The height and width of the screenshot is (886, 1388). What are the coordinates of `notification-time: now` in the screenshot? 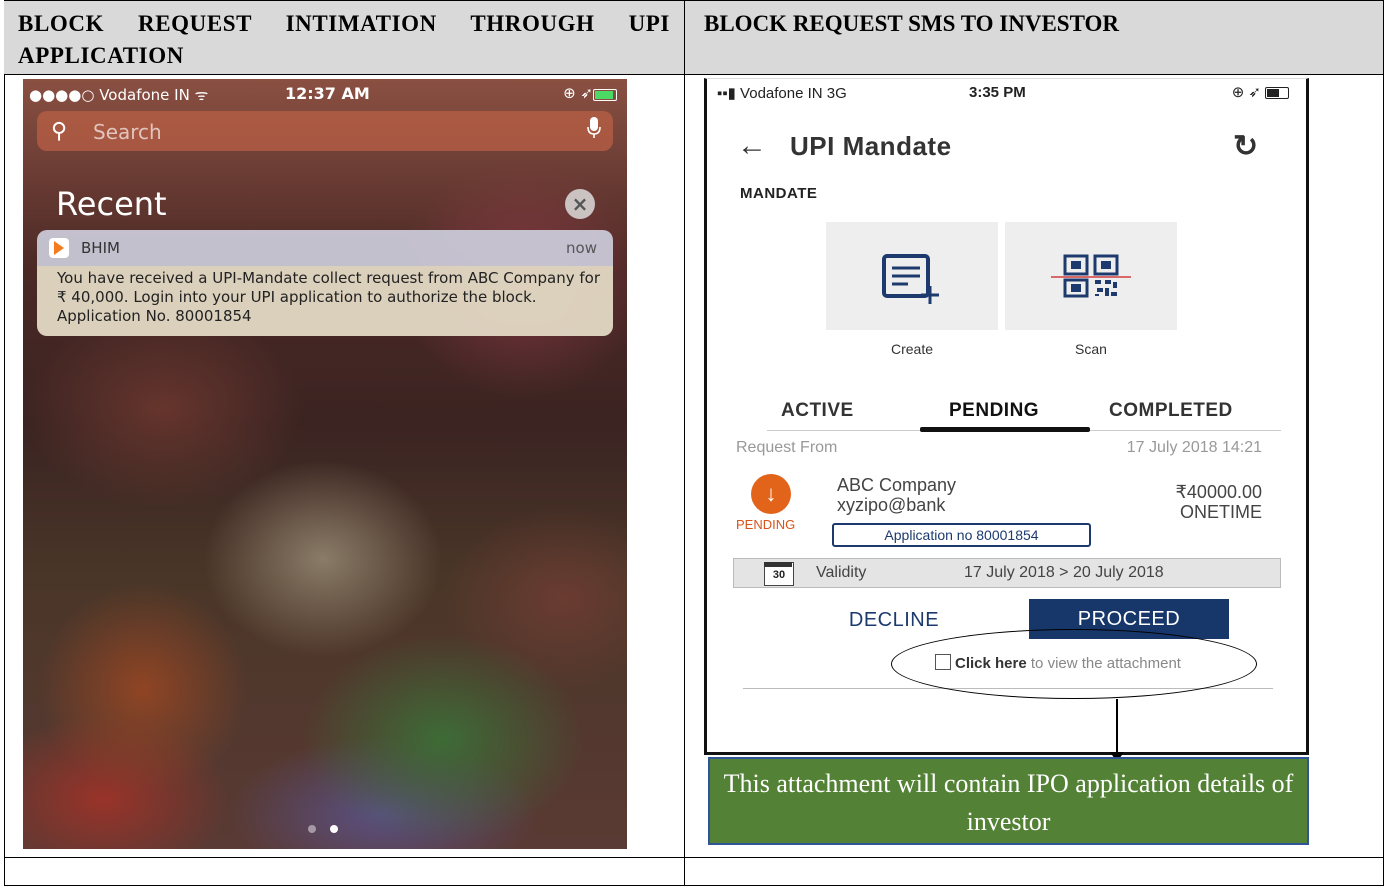 It's located at (581, 248).